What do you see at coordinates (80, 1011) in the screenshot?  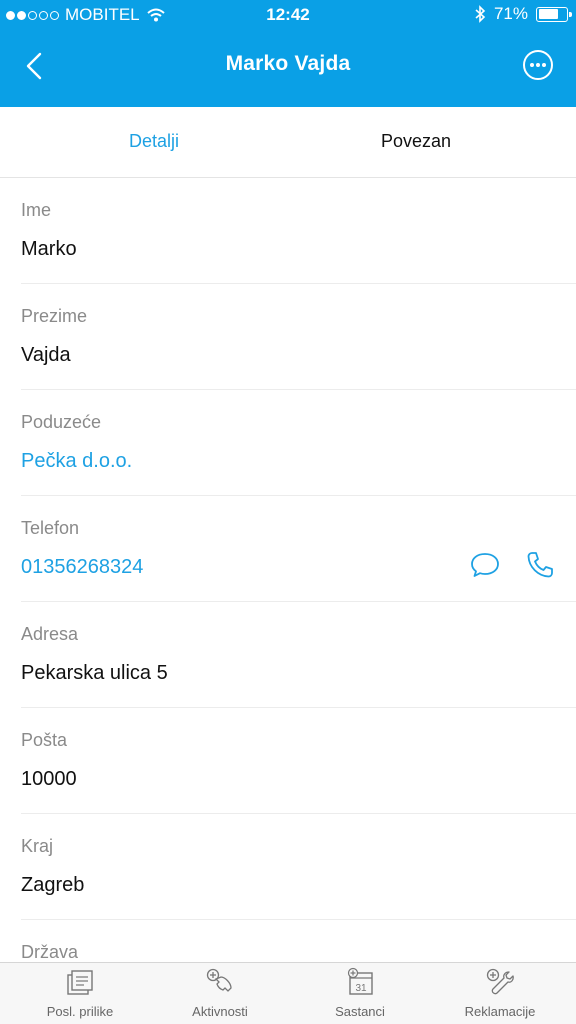 I see `tab-label: Posl. prilike` at bounding box center [80, 1011].